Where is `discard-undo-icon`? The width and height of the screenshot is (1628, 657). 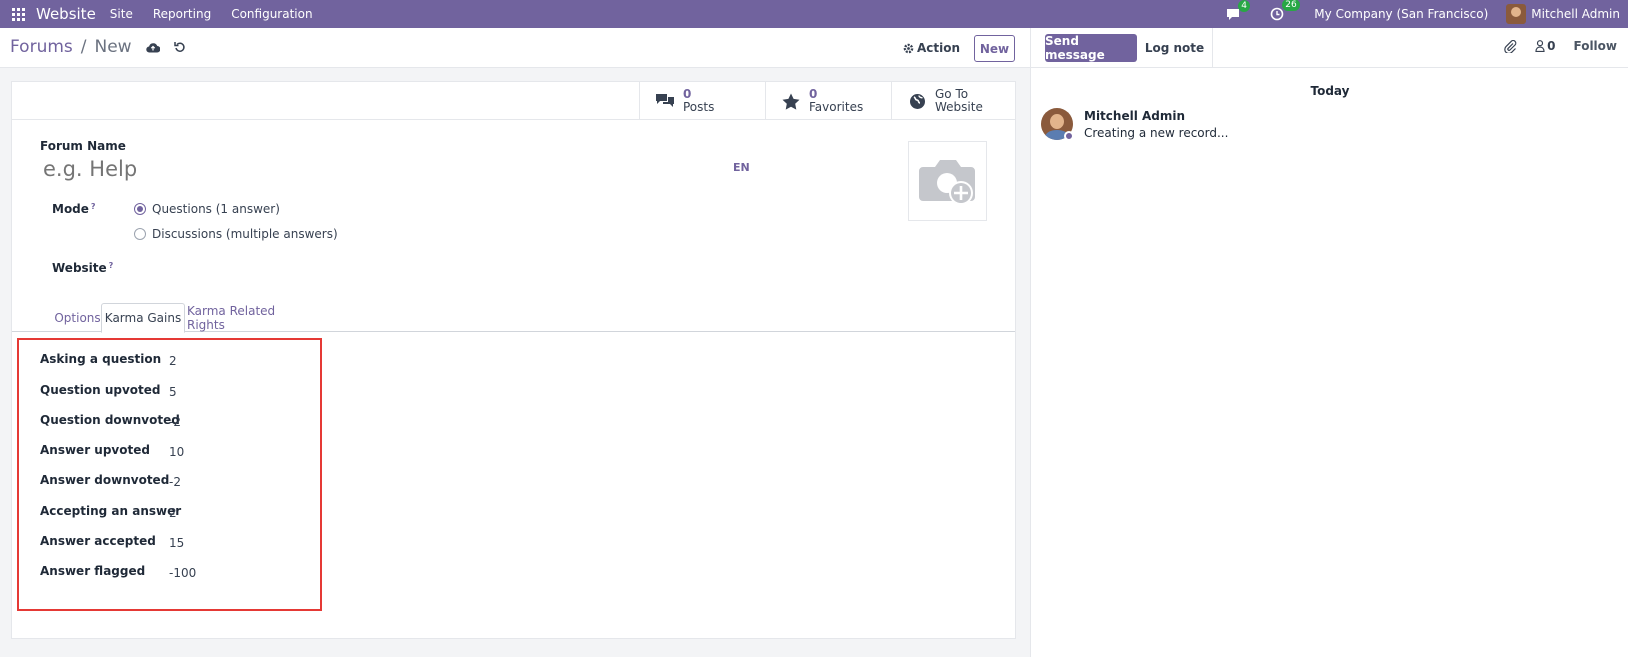
discard-undo-icon is located at coordinates (179, 47).